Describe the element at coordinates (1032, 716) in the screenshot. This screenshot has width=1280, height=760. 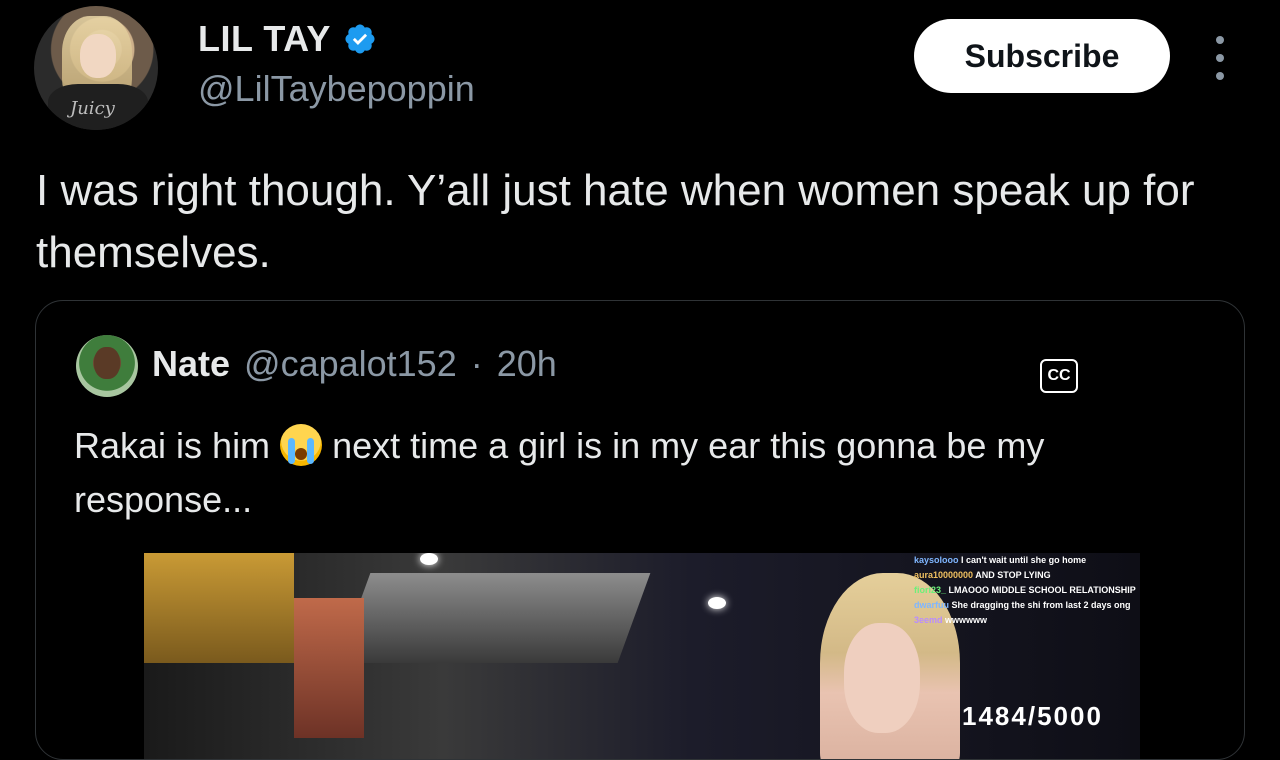
I see `video-counter: 1484/5000` at that location.